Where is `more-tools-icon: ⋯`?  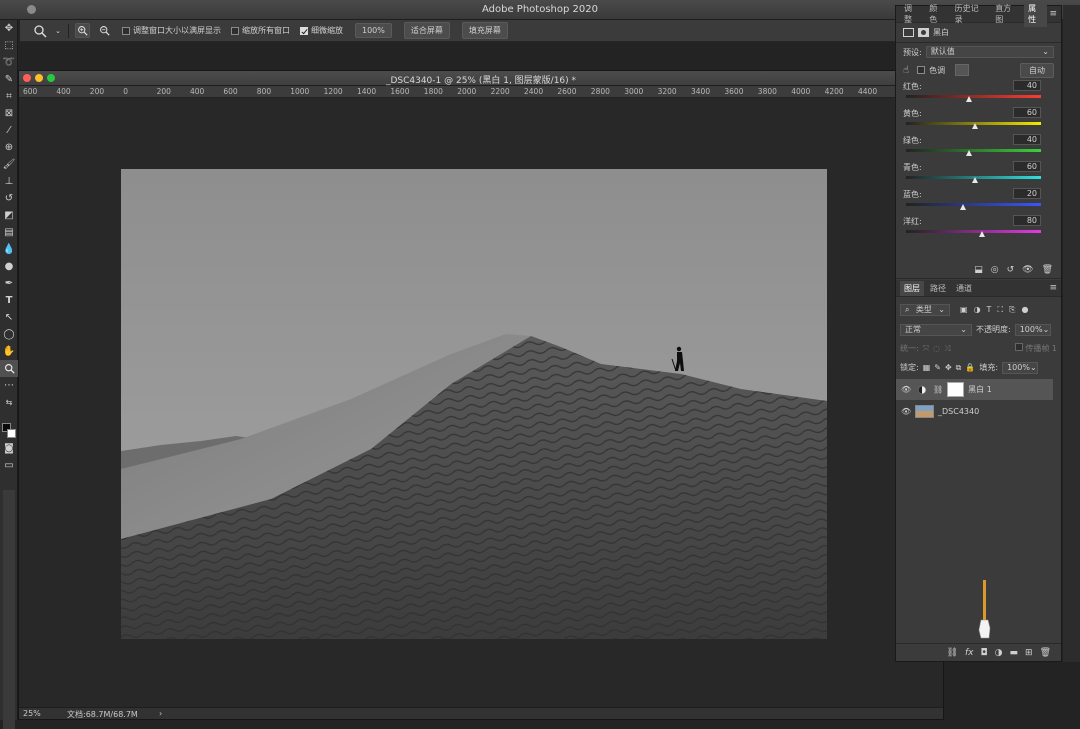 more-tools-icon: ⋯ is located at coordinates (9, 385).